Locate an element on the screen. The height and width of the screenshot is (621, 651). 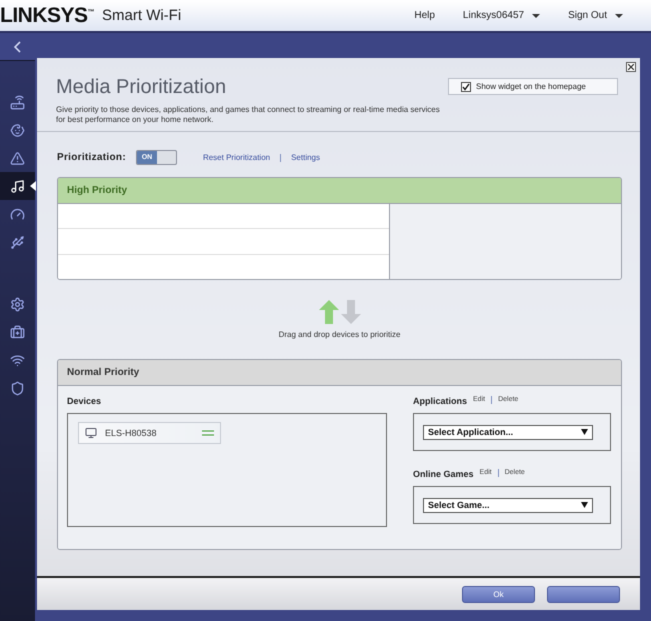
brand-logo: LINKSYS$^{™}$ is located at coordinates (47, 16).